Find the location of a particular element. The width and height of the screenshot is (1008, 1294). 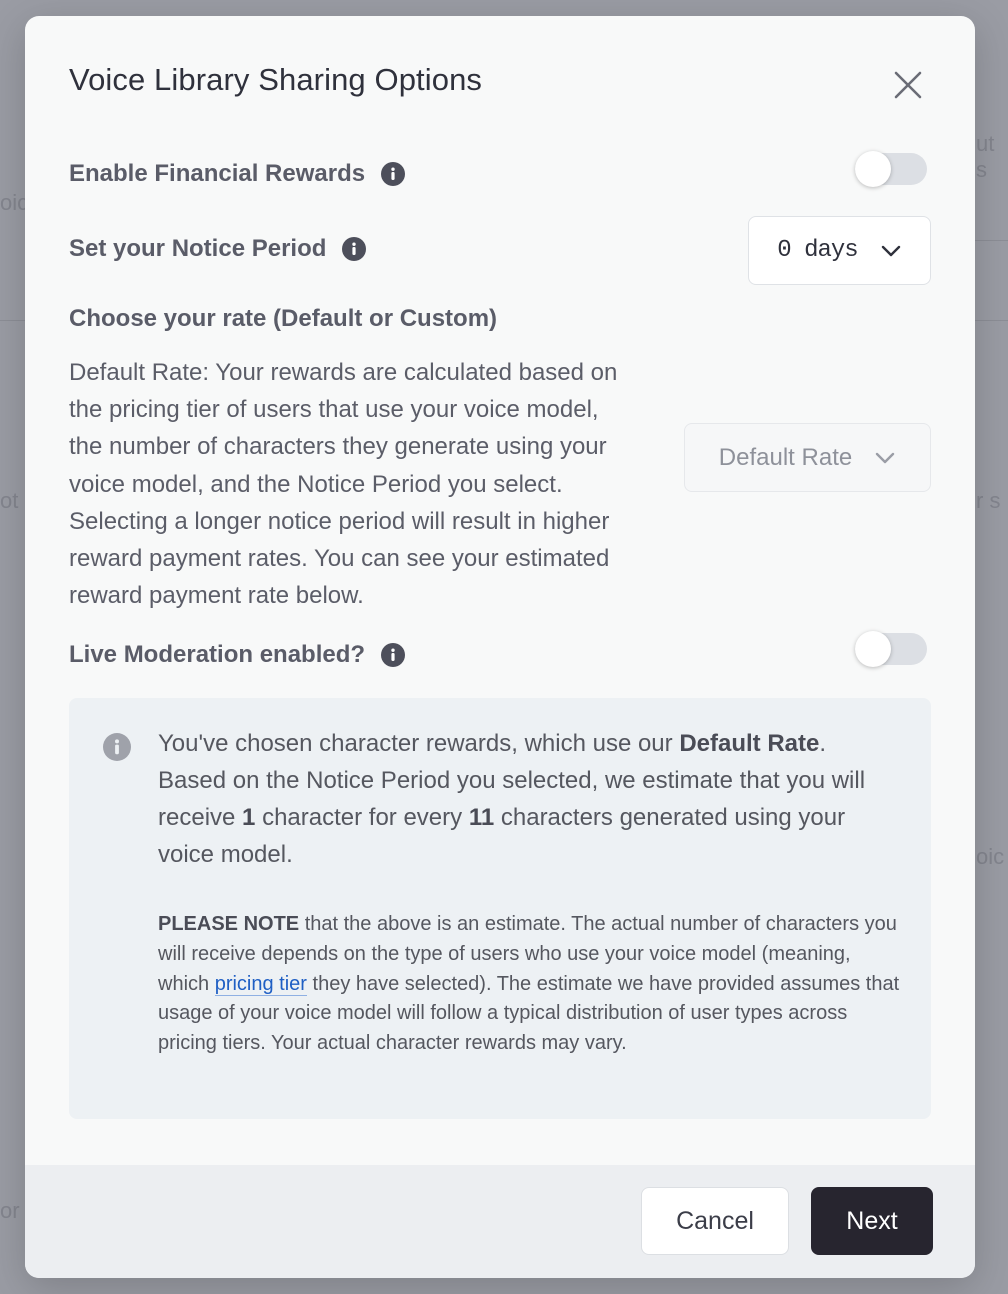

notice-period-label: Set your Notice Period is located at coordinates (198, 248).